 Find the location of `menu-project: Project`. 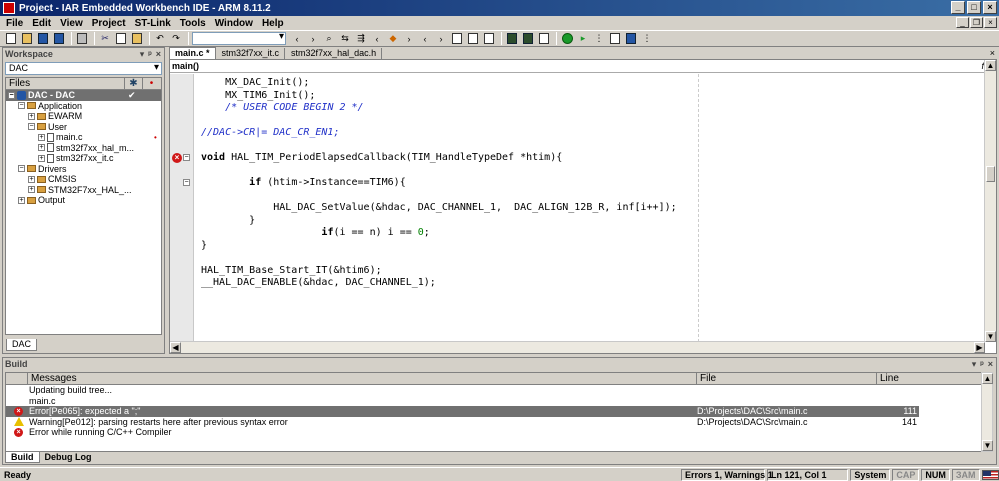

menu-project: Project is located at coordinates (109, 23).